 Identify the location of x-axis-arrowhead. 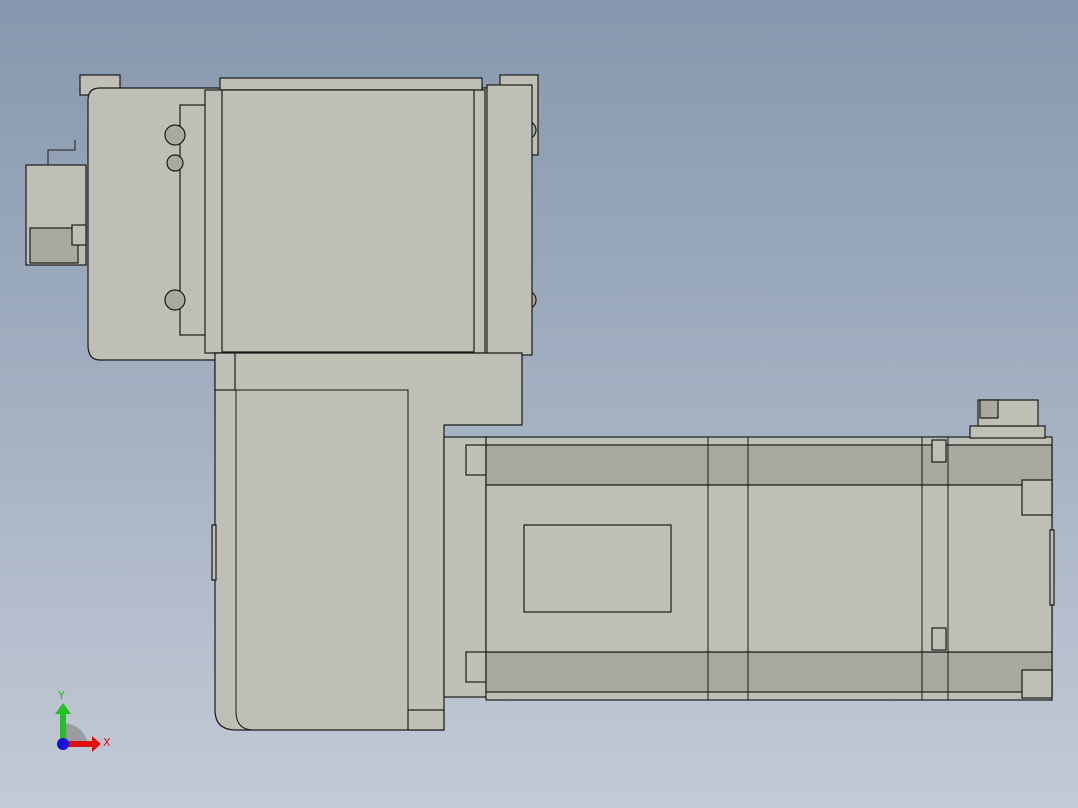
(96, 744).